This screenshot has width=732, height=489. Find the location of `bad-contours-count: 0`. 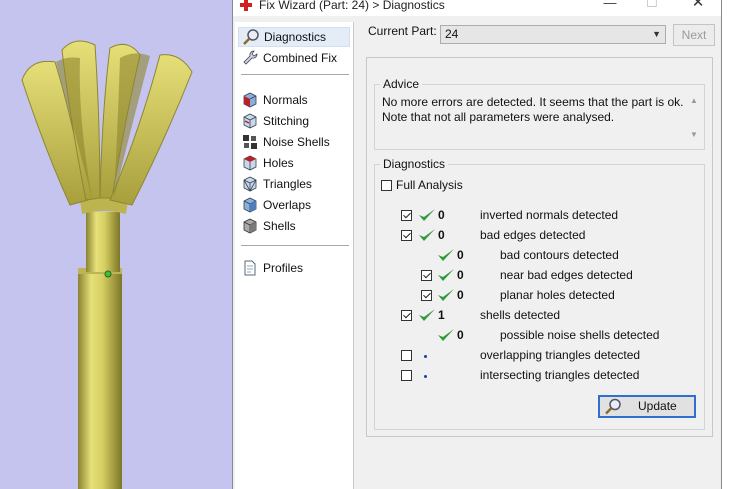

bad-contours-count: 0 is located at coordinates (460, 255).